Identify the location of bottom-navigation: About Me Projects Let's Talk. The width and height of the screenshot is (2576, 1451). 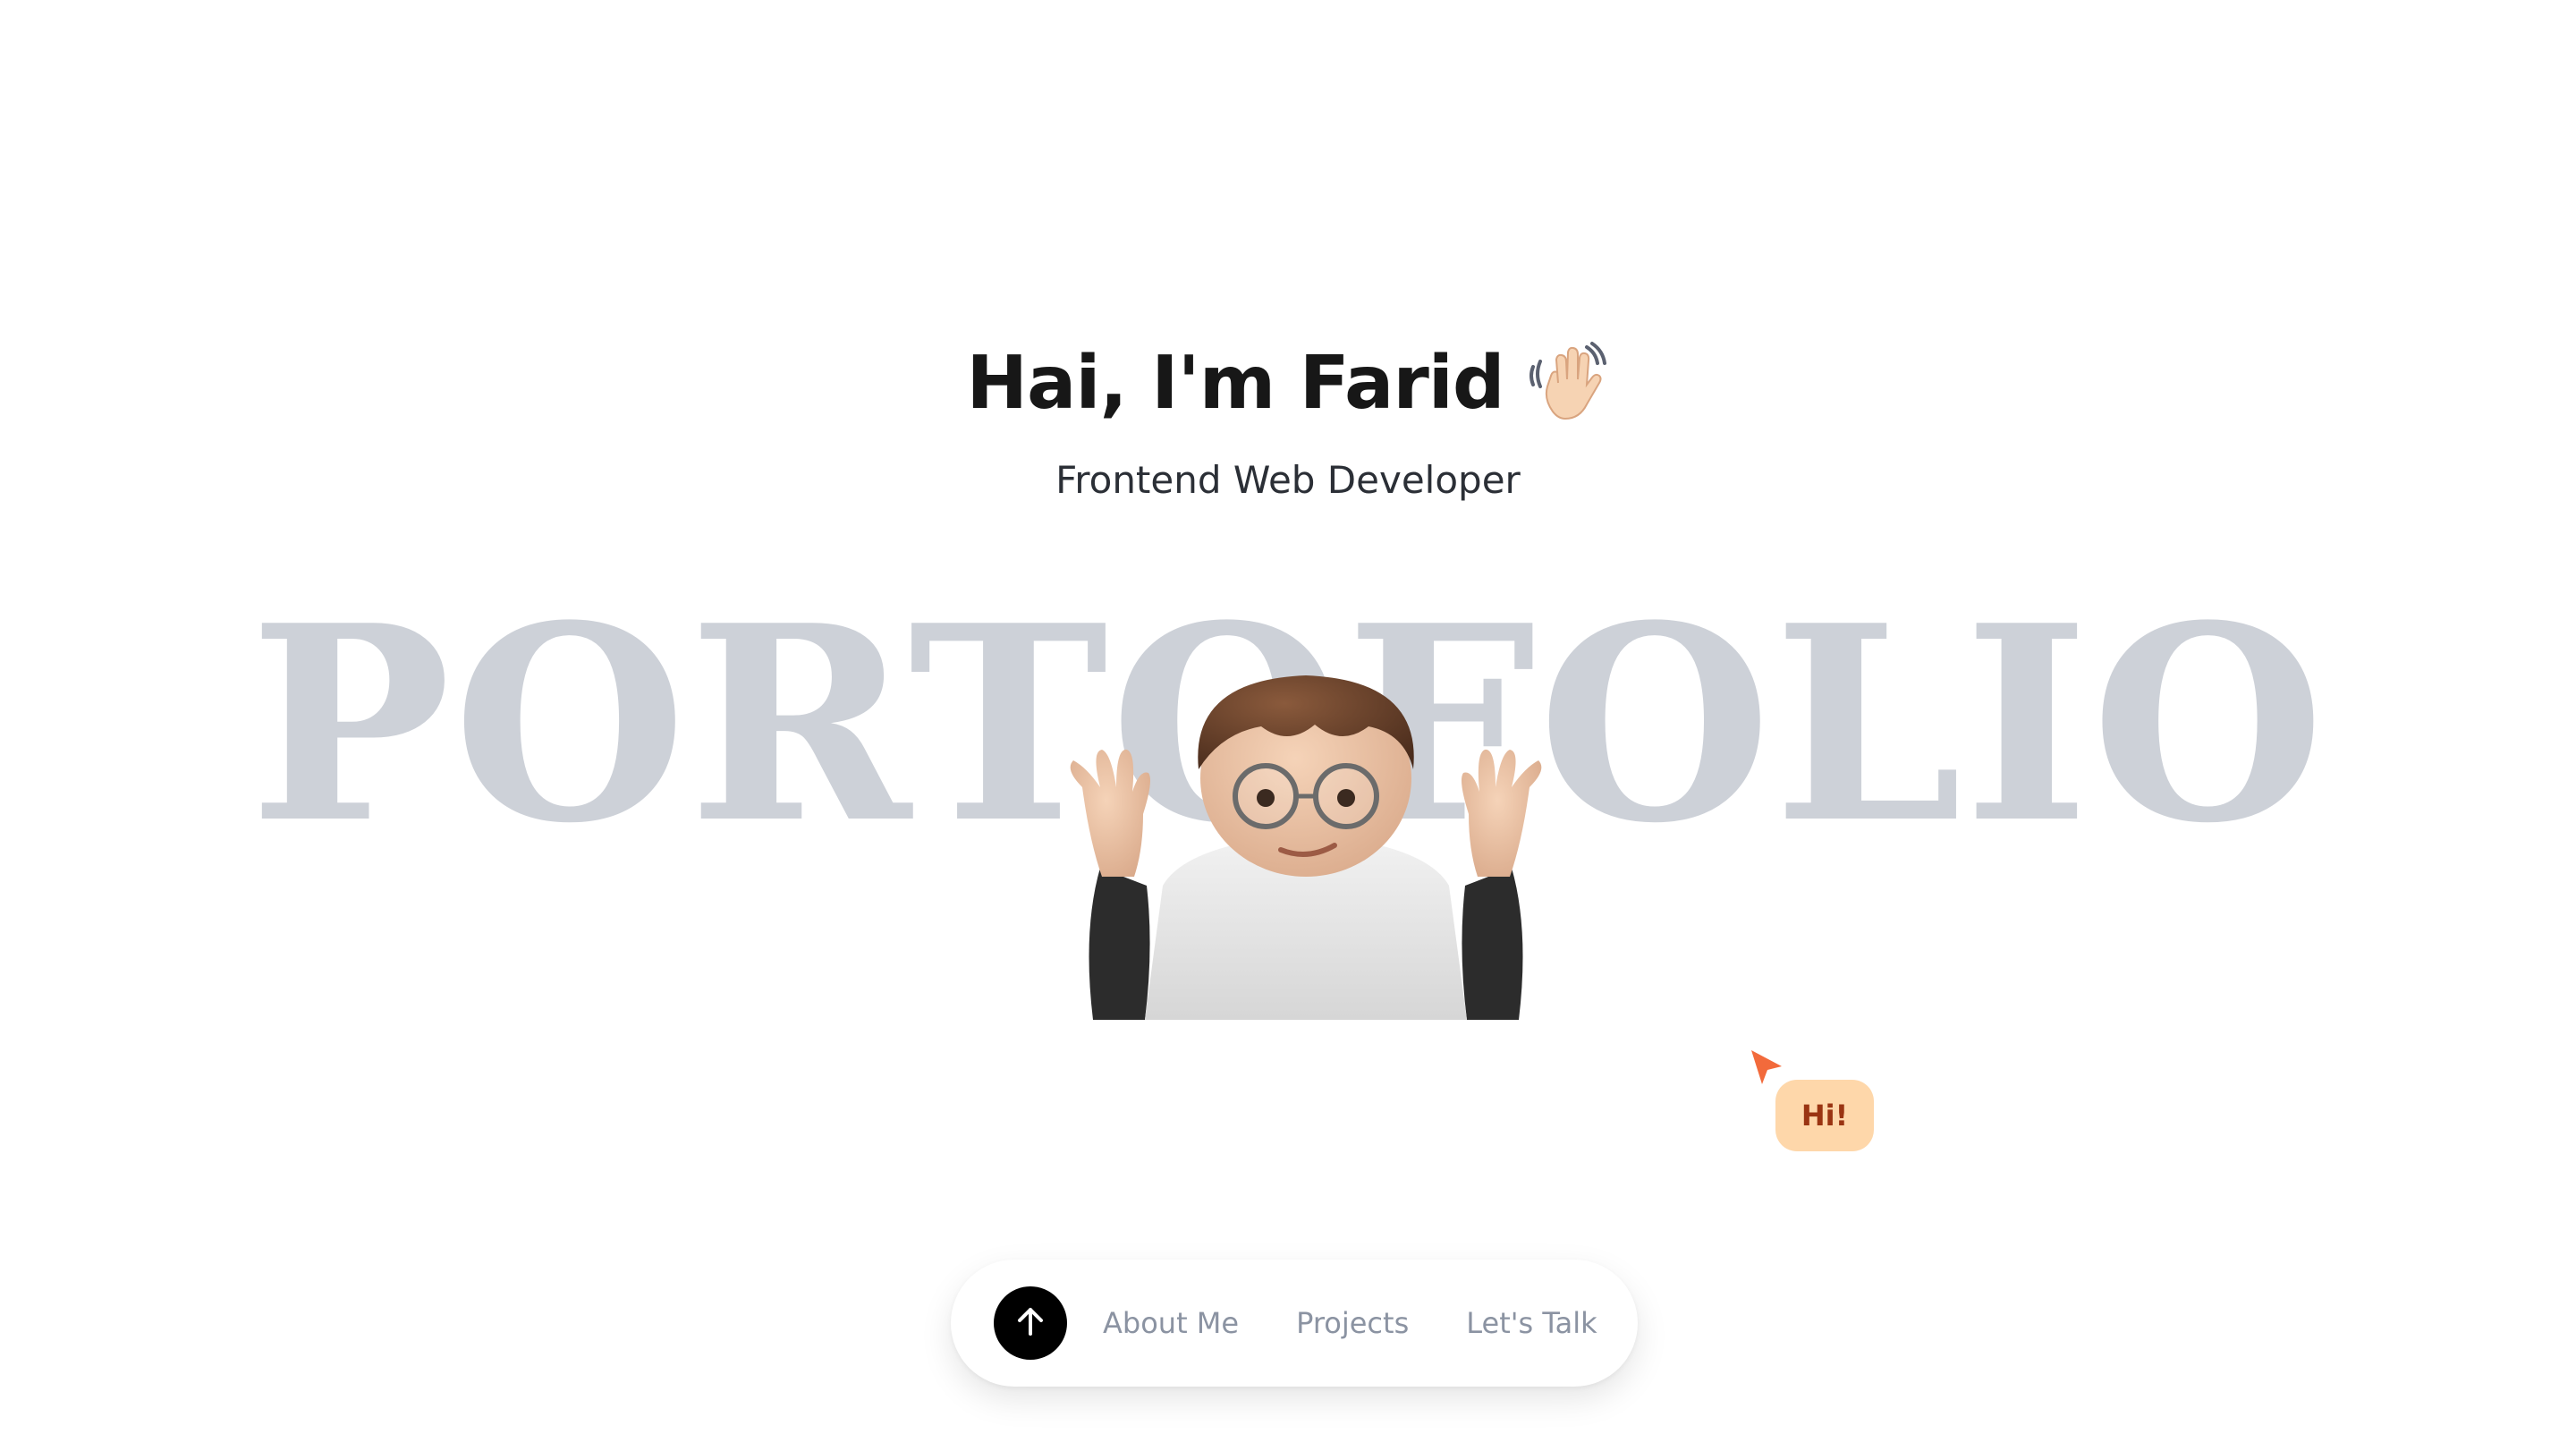
(1294, 1324).